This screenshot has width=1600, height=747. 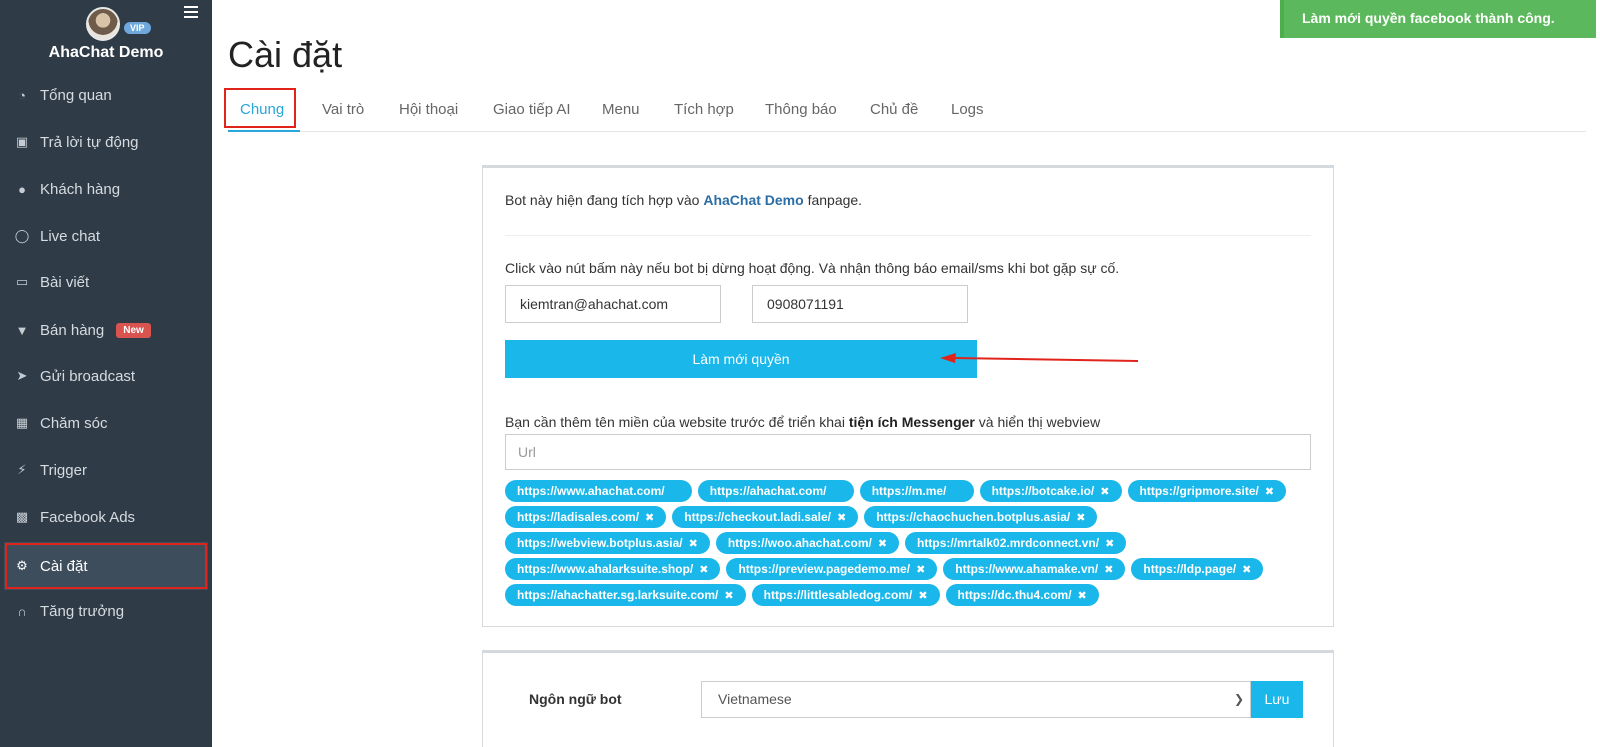 I want to click on sidebar-item-cham-soc: ▦ Chăm sóc, so click(x=106, y=423).